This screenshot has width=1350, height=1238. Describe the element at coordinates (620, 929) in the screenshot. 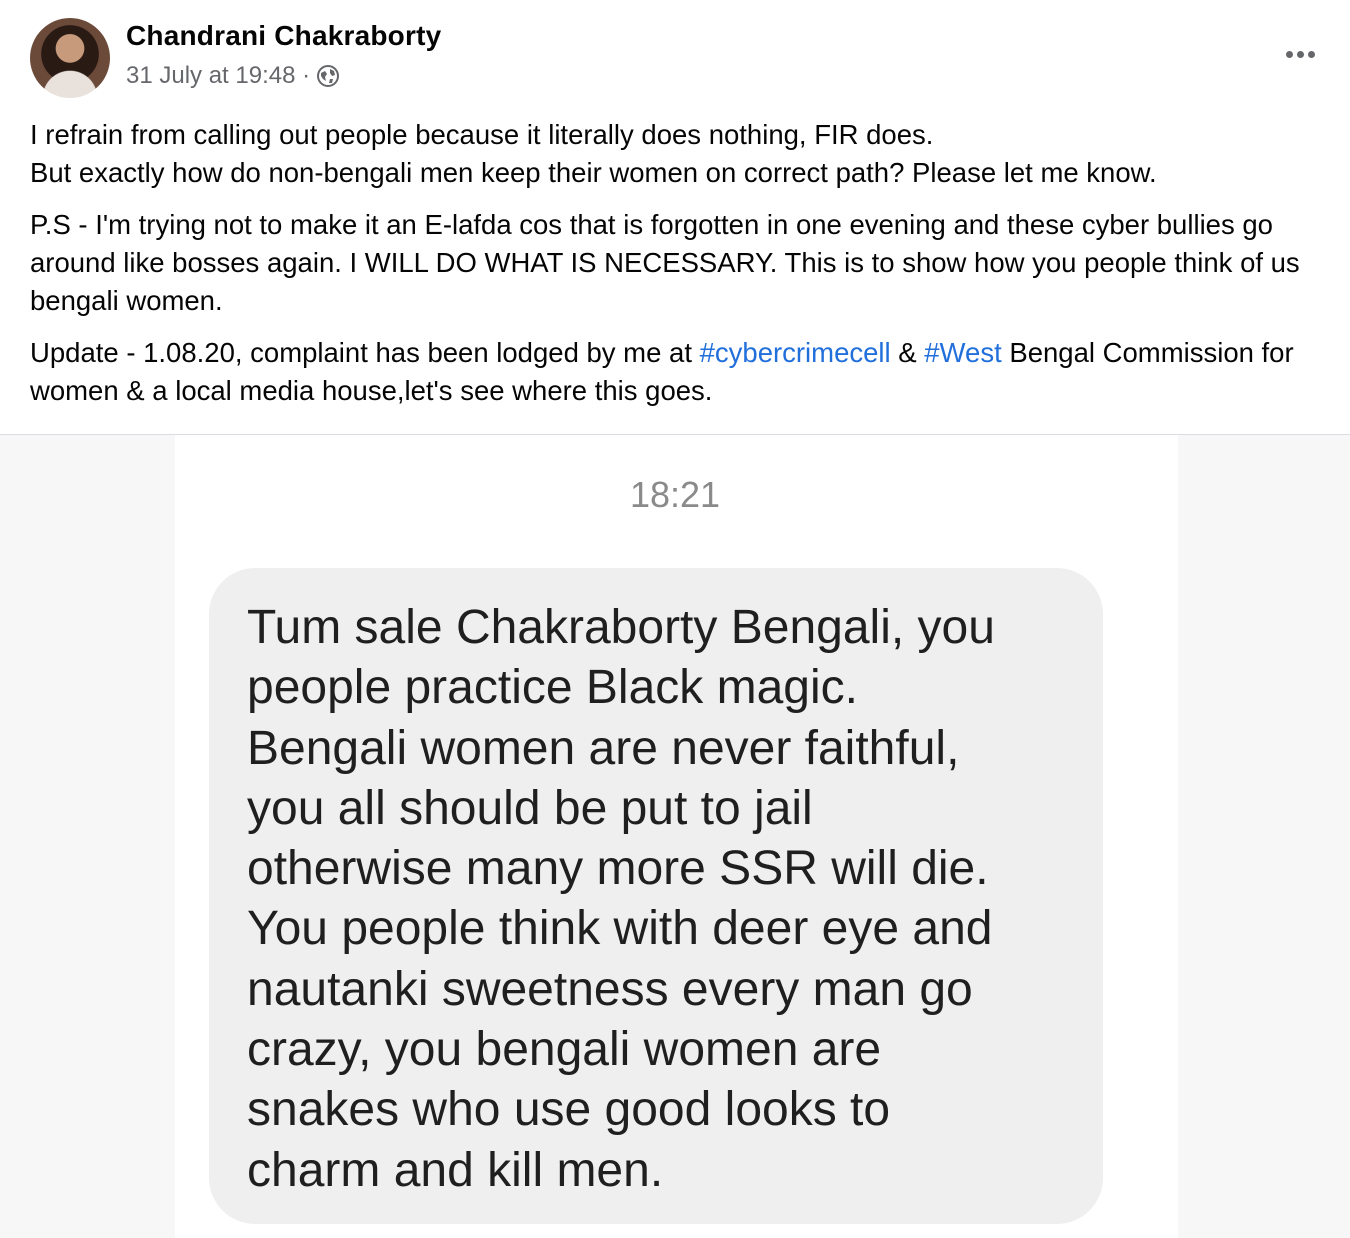

I see `message-line: You people think with deer eye and` at that location.